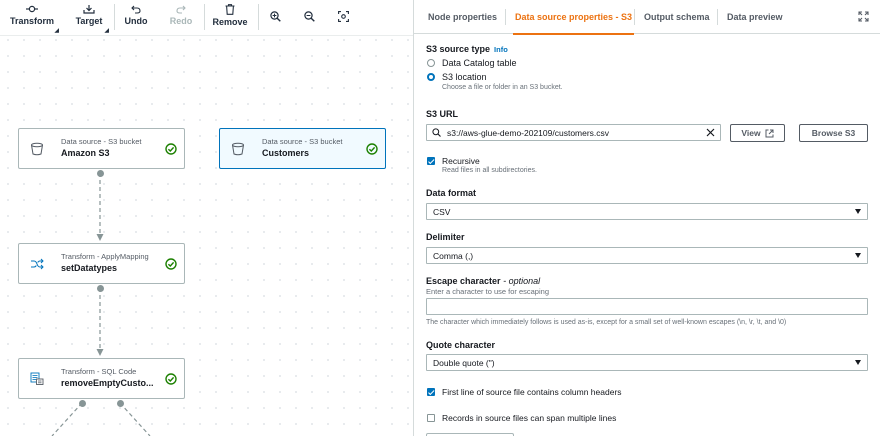 The height and width of the screenshot is (436, 880). I want to click on node-customers: Data source - S3 bucket Customers, so click(302, 148).